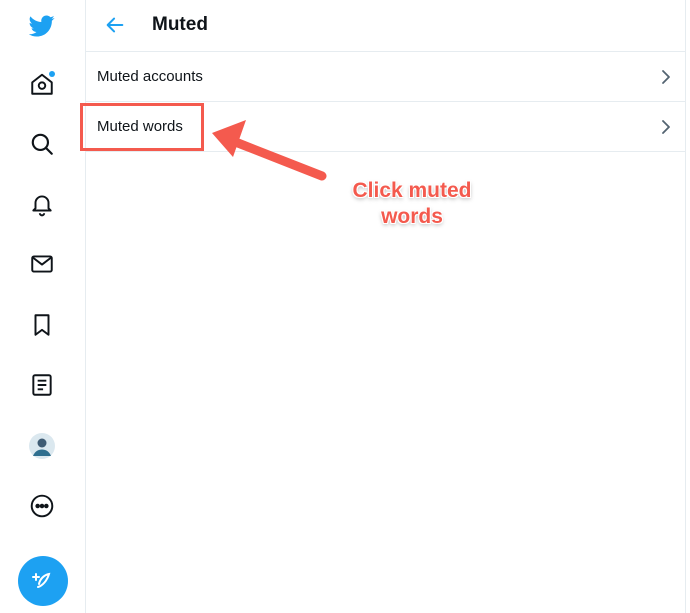  I want to click on explore-search-icon, so click(42, 144).